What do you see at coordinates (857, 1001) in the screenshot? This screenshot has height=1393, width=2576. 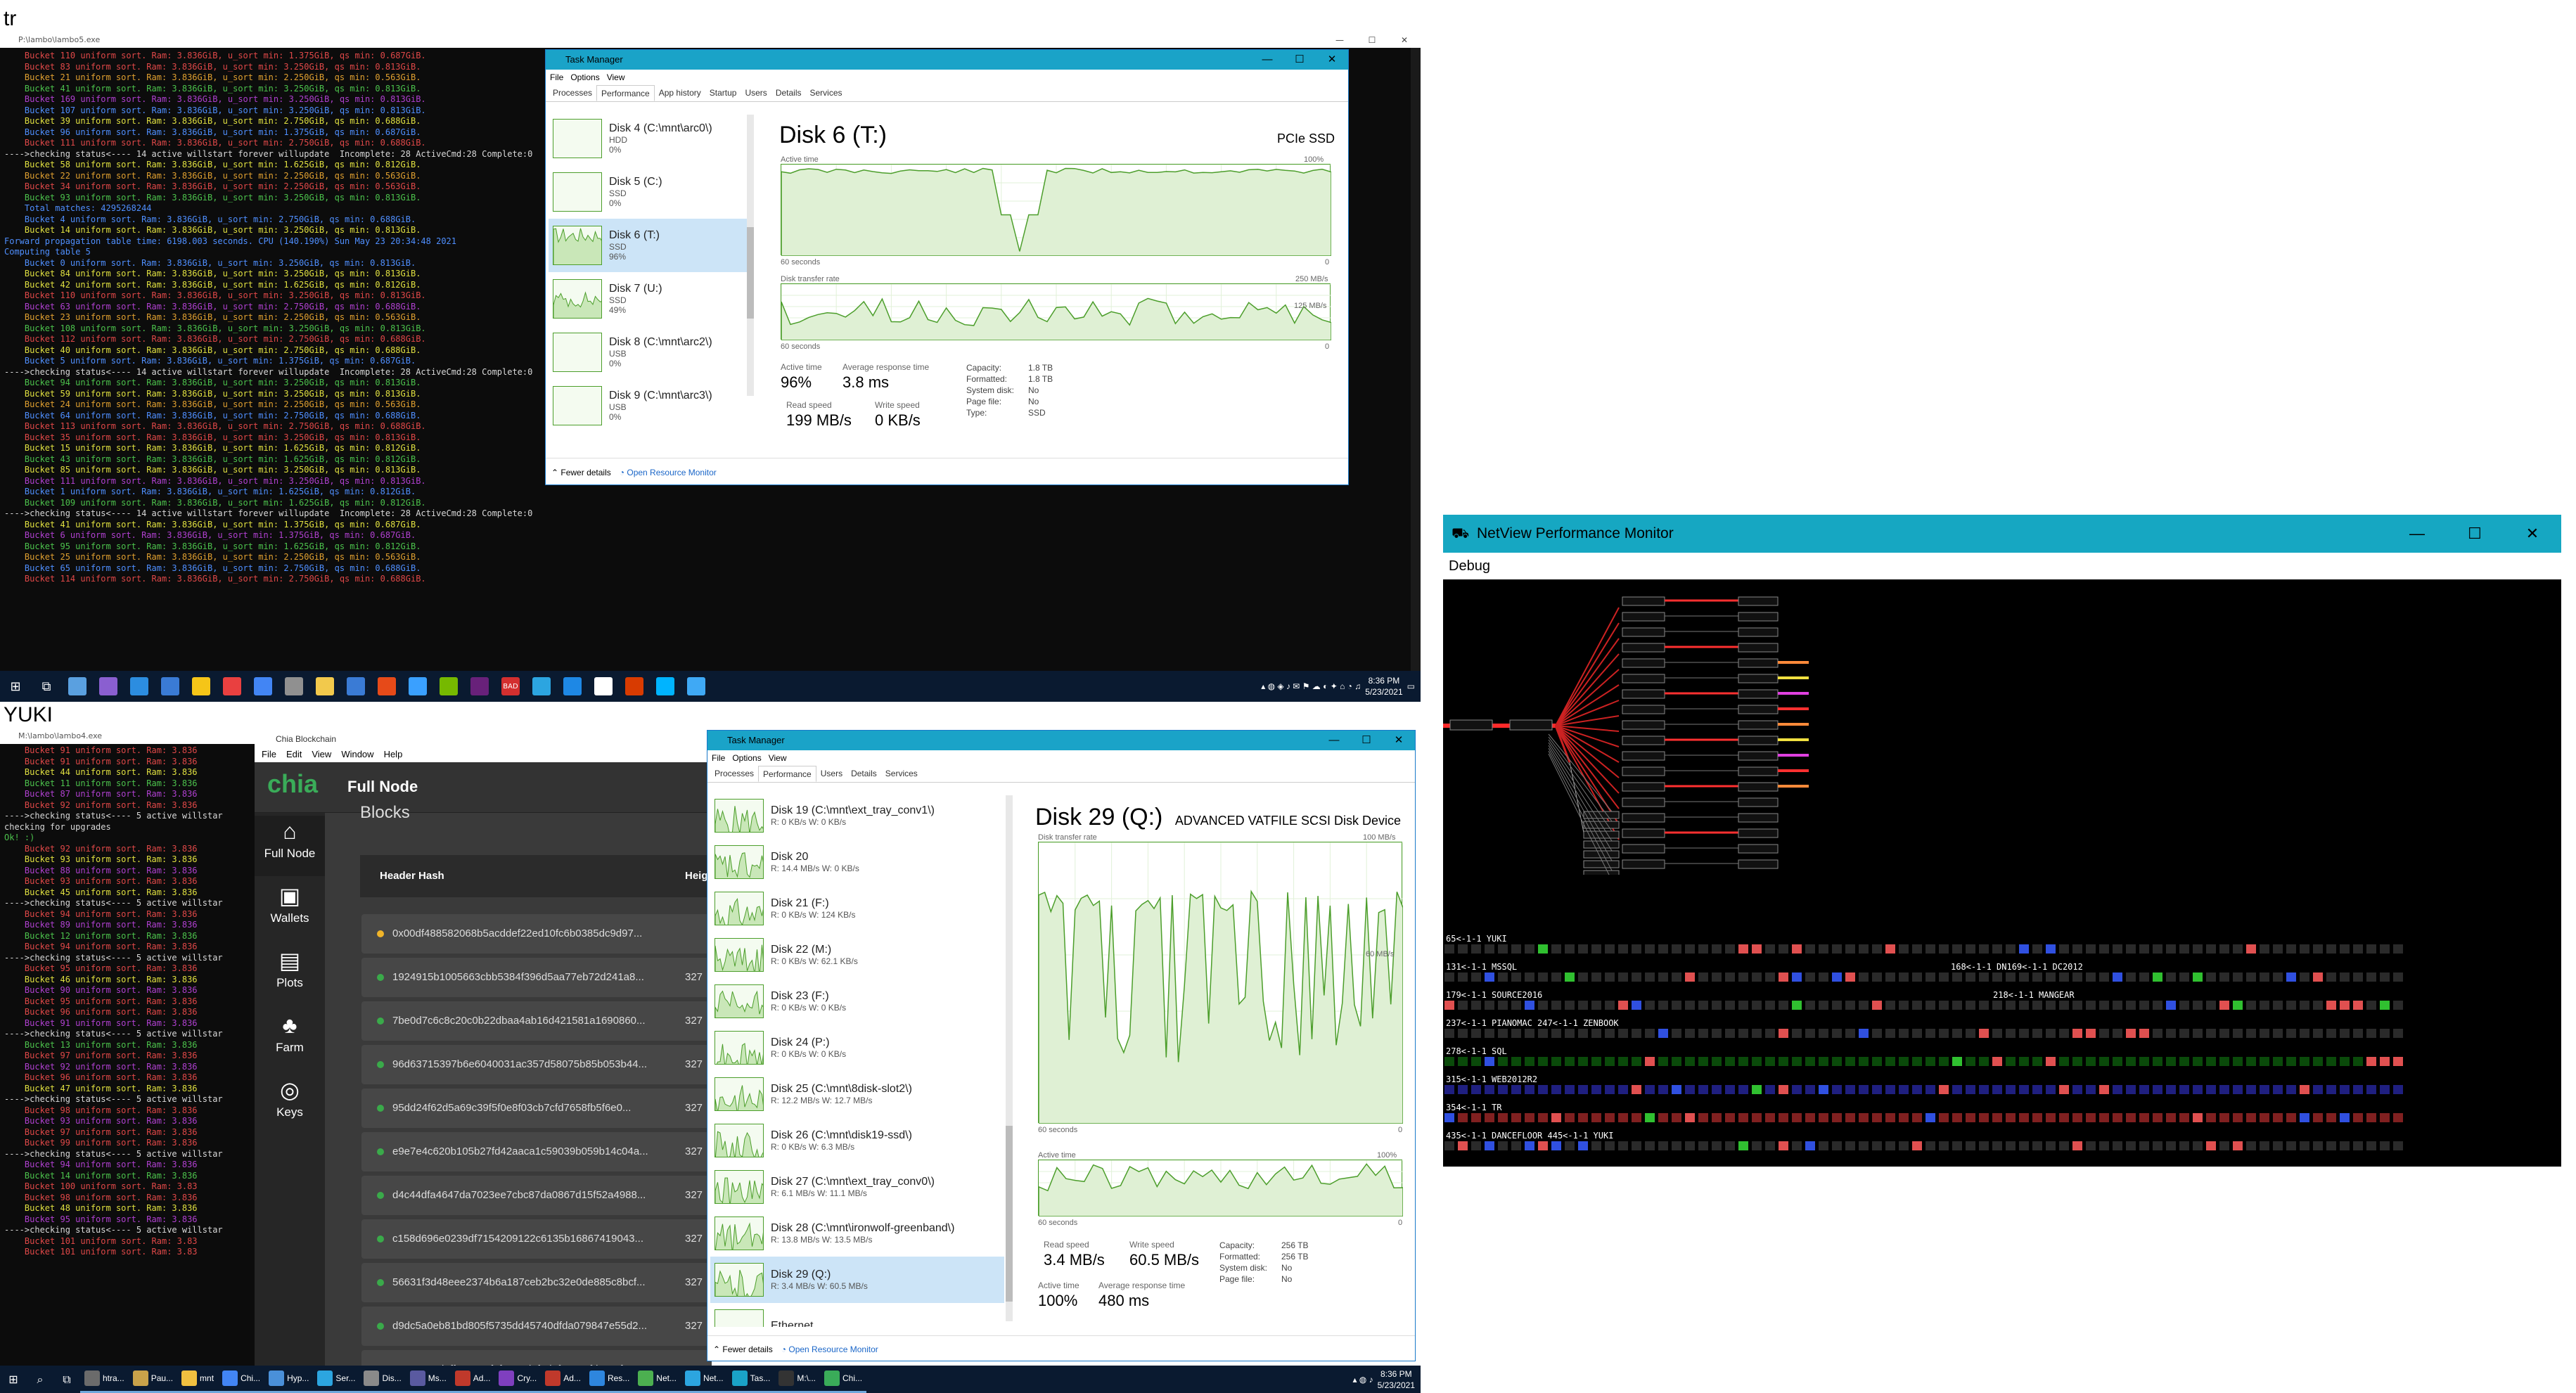 I see `disk-list-item: Disk 23 (F:) R: 0 KB/s W: 0 KB/s` at bounding box center [857, 1001].